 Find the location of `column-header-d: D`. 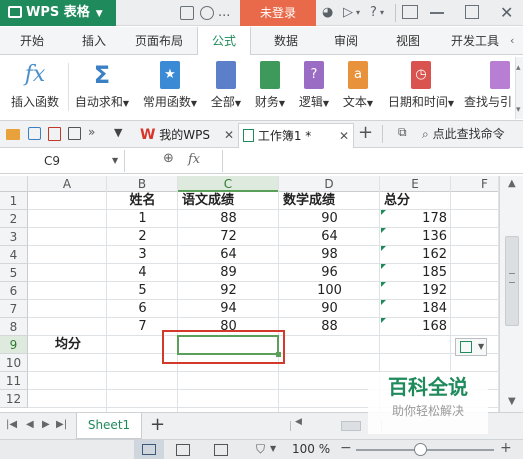

column-header-d: D is located at coordinates (329, 184).